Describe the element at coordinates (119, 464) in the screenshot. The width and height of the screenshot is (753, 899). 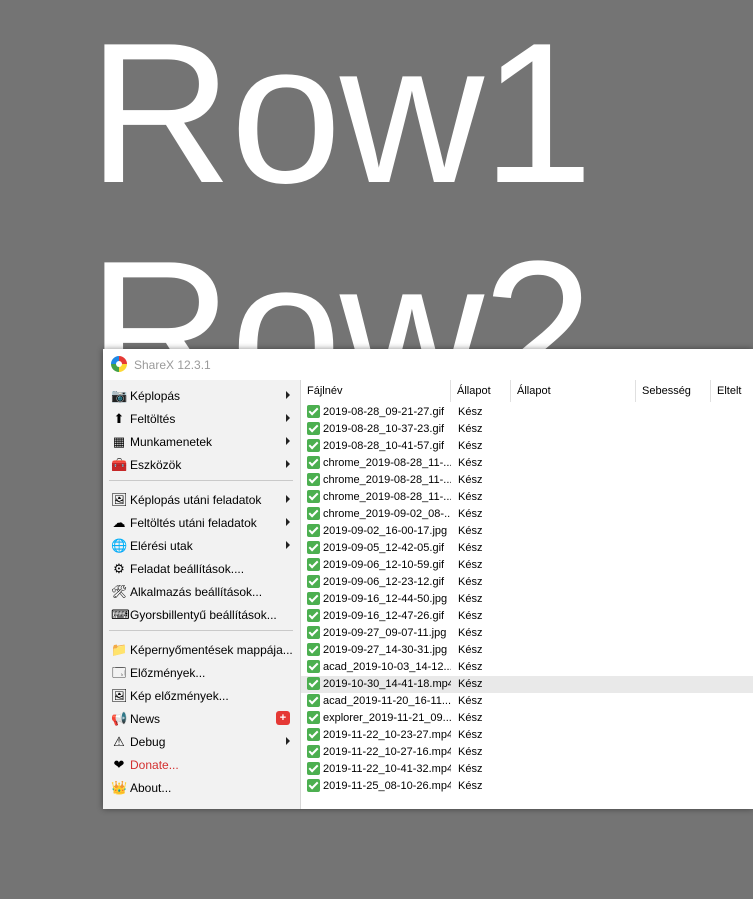
I see `toolbox-icon: 🧰` at that location.